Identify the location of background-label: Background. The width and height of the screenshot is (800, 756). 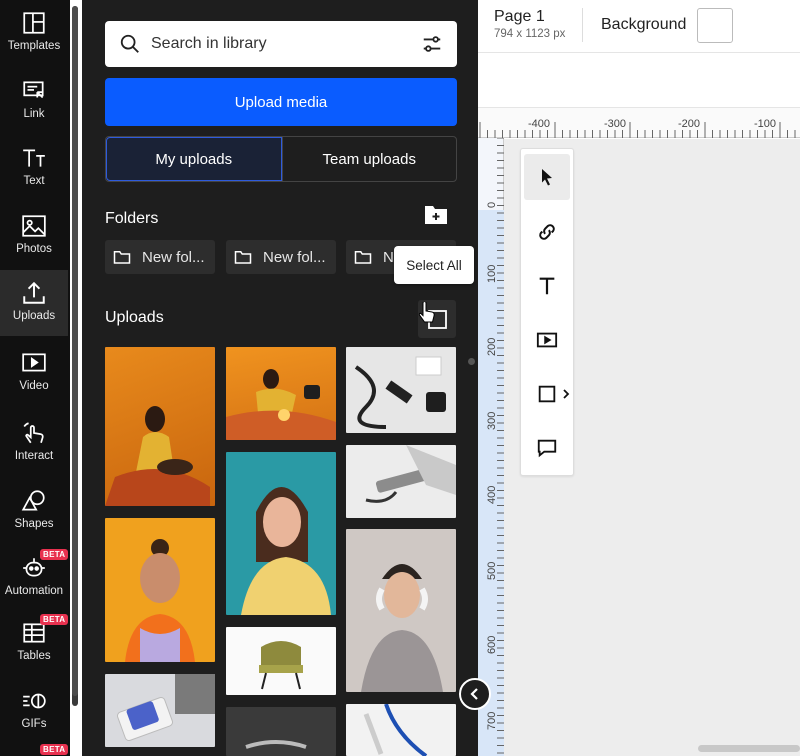
(644, 24).